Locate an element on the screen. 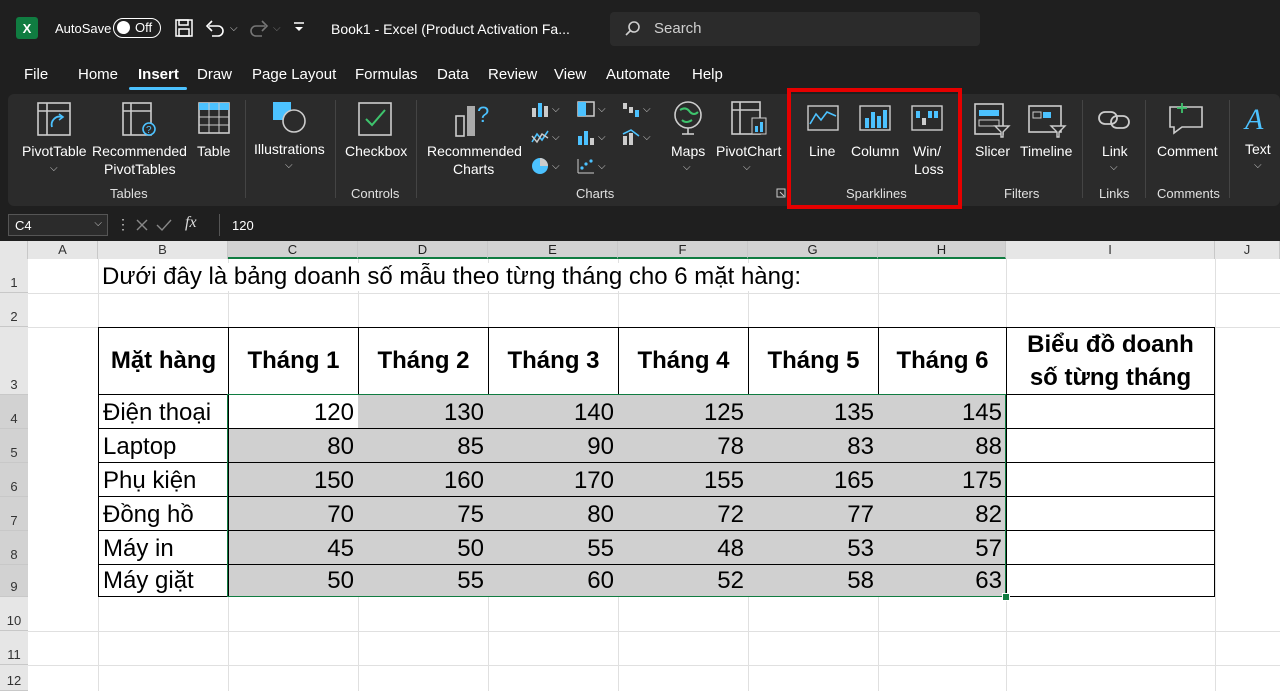  recommended-charts-icon: ? is located at coordinates (473, 119).